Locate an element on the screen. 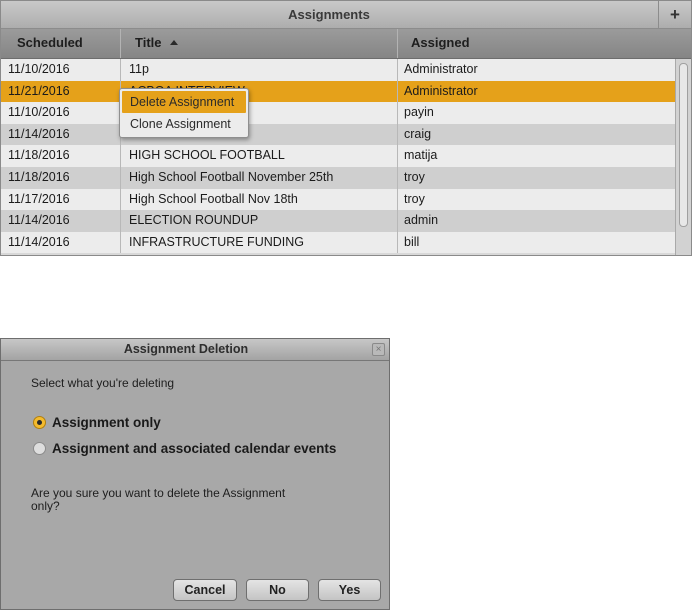 This screenshot has height=610, width=692. cancel-button: Cancel is located at coordinates (205, 590).